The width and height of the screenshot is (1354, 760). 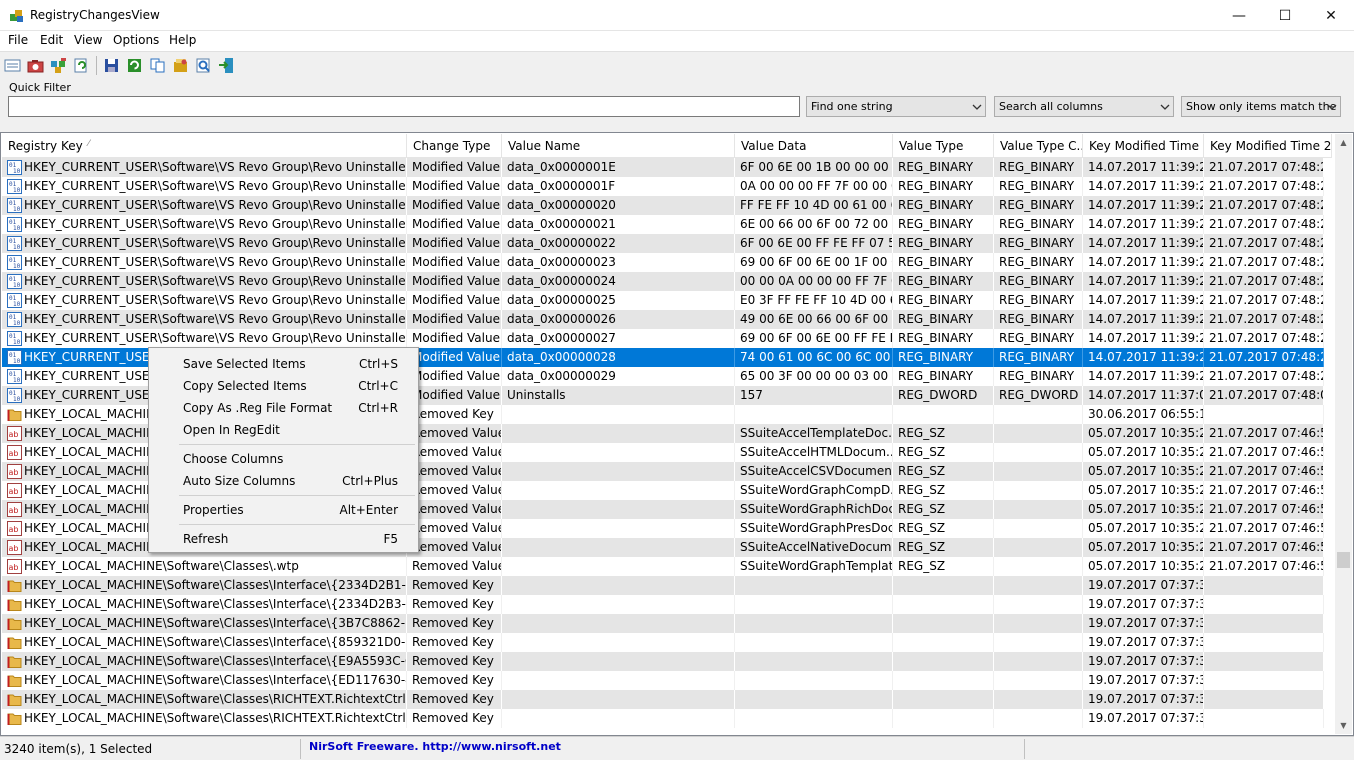 What do you see at coordinates (618, 281) in the screenshot?
I see `row-value-name: data_0x00000024` at bounding box center [618, 281].